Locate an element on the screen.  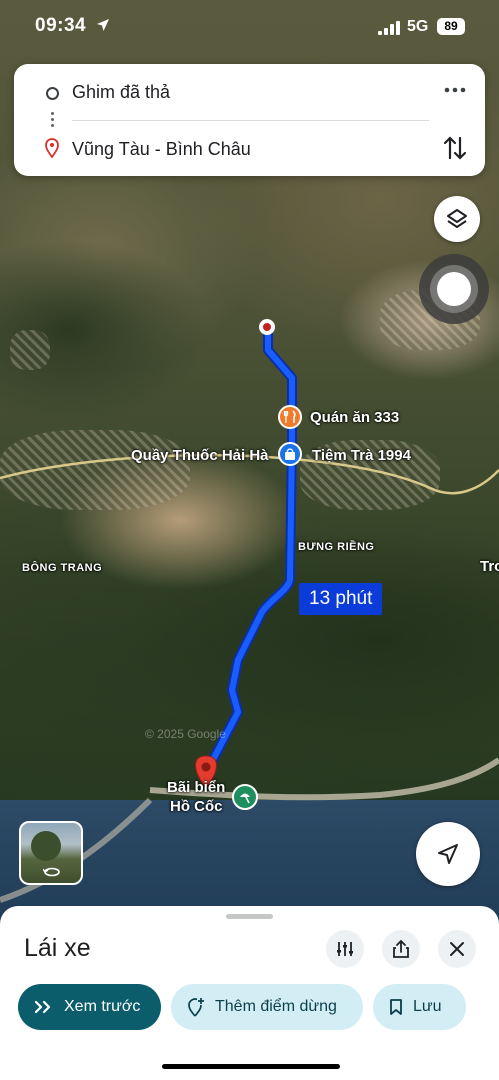
more-options-icon is located at coordinates (455, 90).